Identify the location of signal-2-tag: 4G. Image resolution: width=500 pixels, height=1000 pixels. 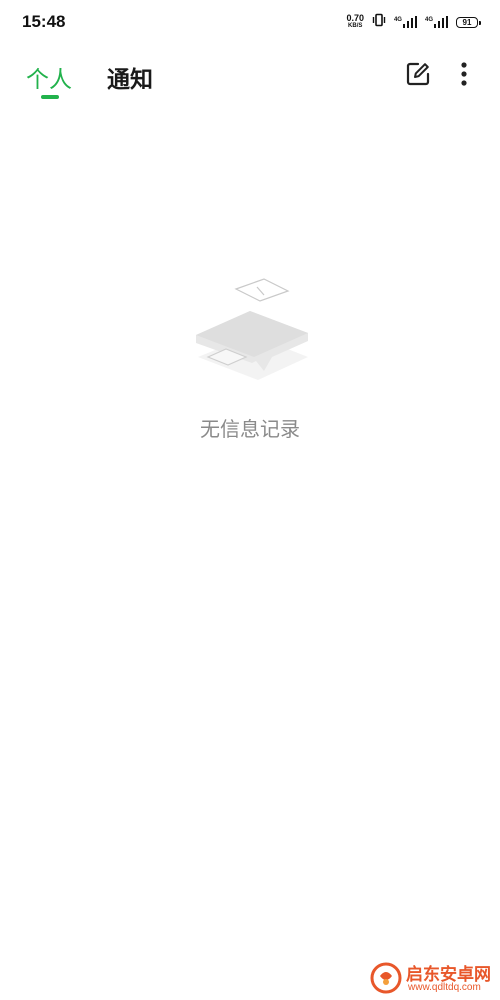
(428, 20).